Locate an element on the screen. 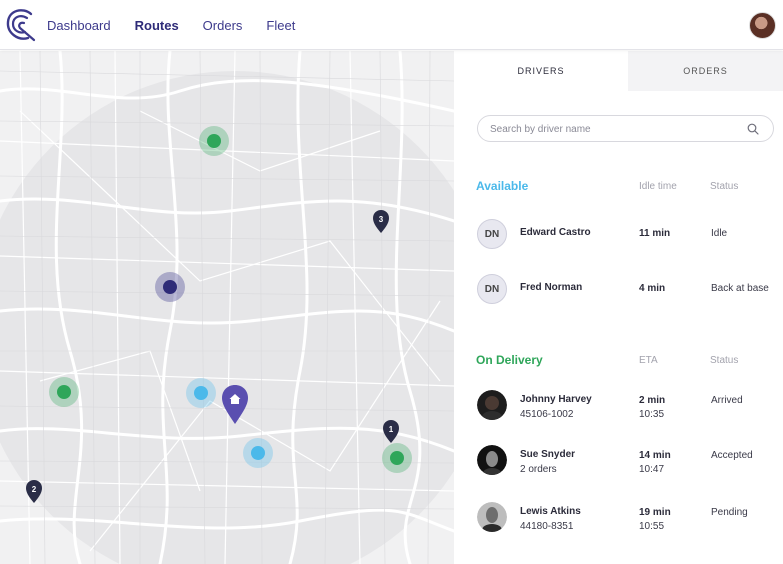 This screenshot has width=783, height=564. driver-status: Idle is located at coordinates (719, 233).